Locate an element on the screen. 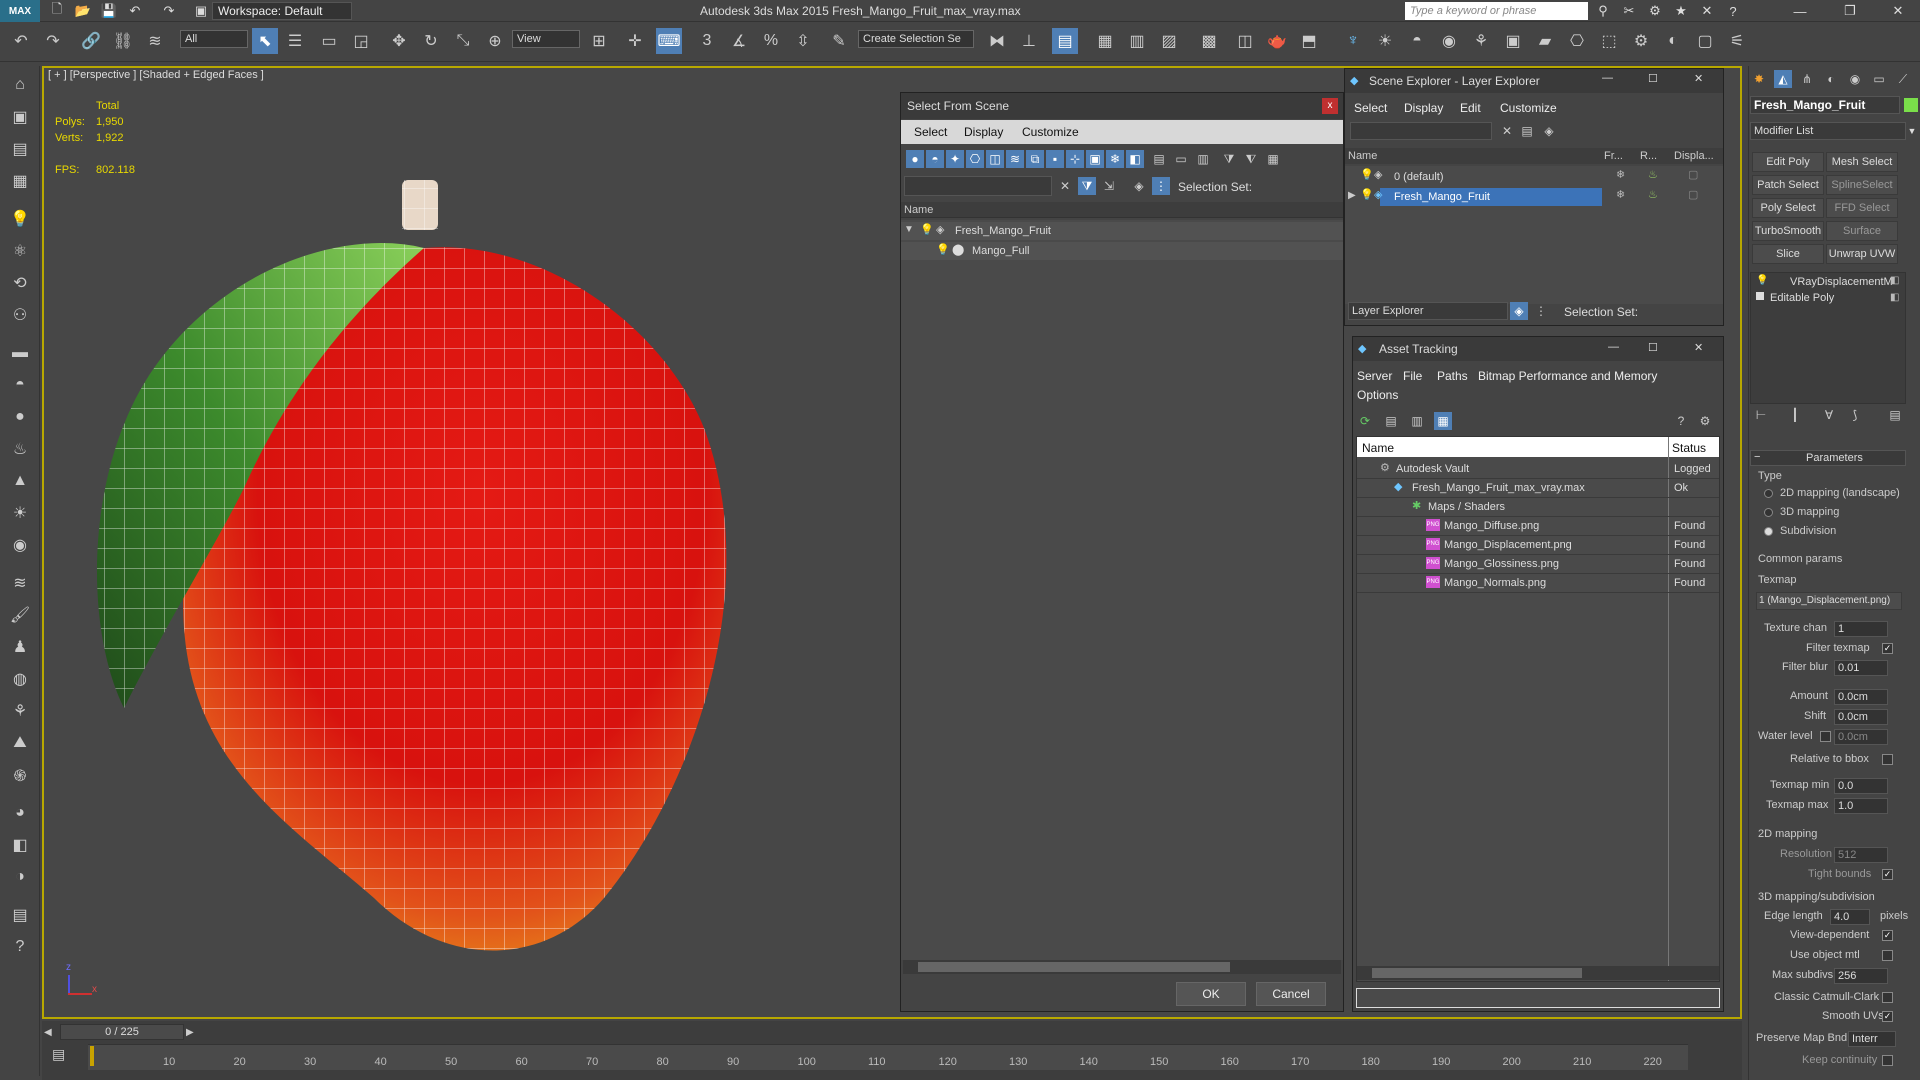  radio-2d-mapping-label: 2D mapping (landscape) is located at coordinates (1840, 493).